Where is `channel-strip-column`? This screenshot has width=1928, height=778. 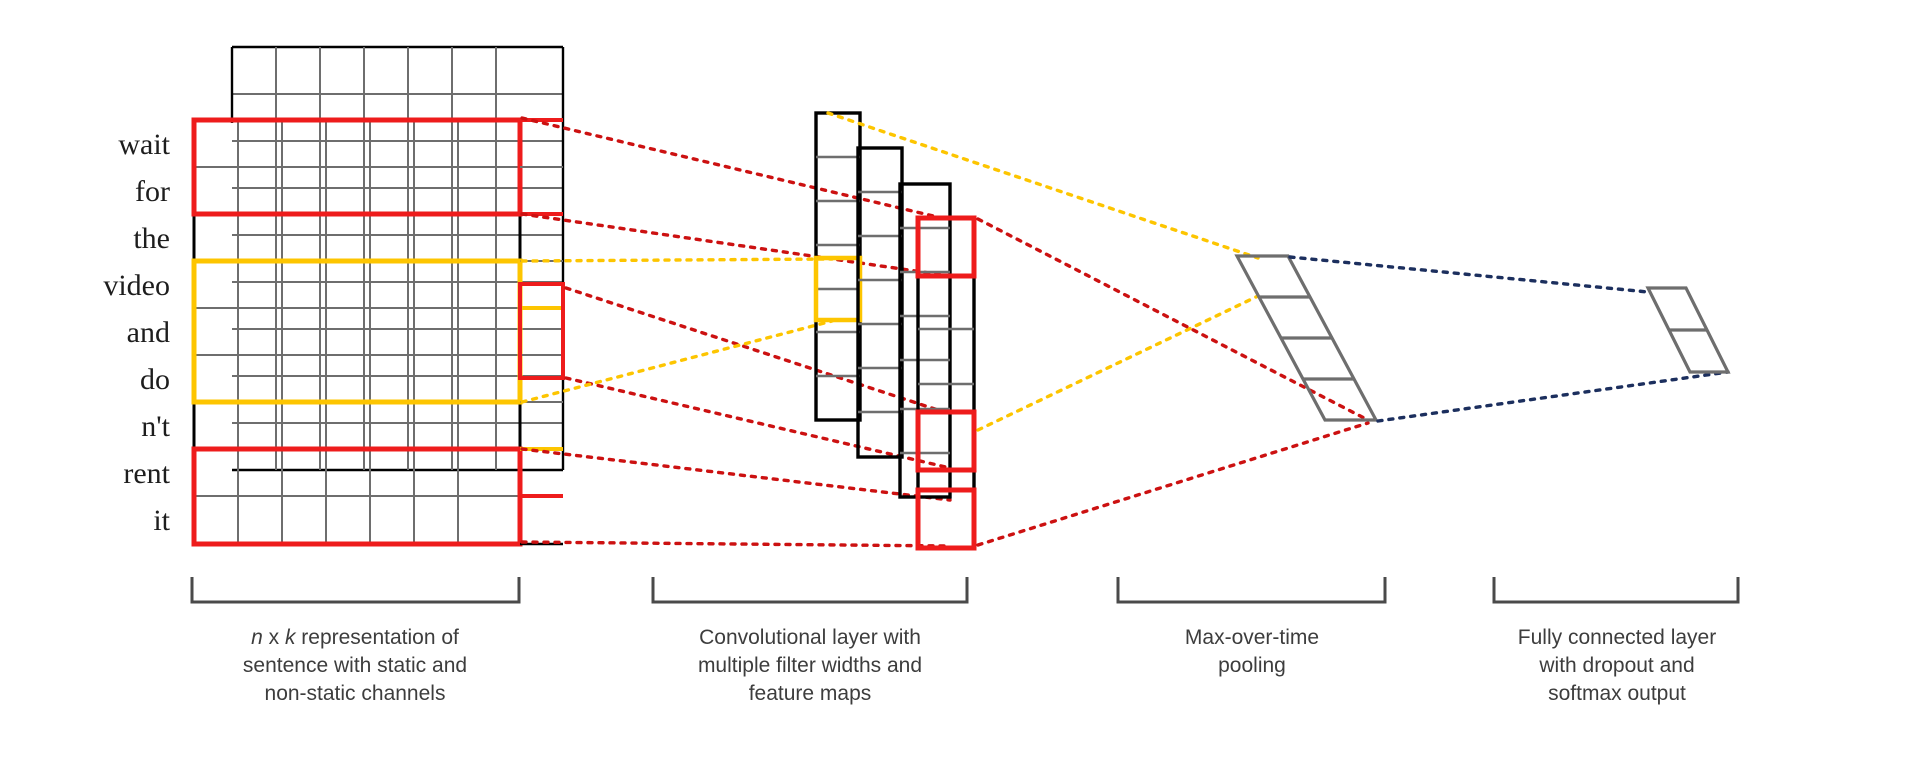 channel-strip-column is located at coordinates (541, 332).